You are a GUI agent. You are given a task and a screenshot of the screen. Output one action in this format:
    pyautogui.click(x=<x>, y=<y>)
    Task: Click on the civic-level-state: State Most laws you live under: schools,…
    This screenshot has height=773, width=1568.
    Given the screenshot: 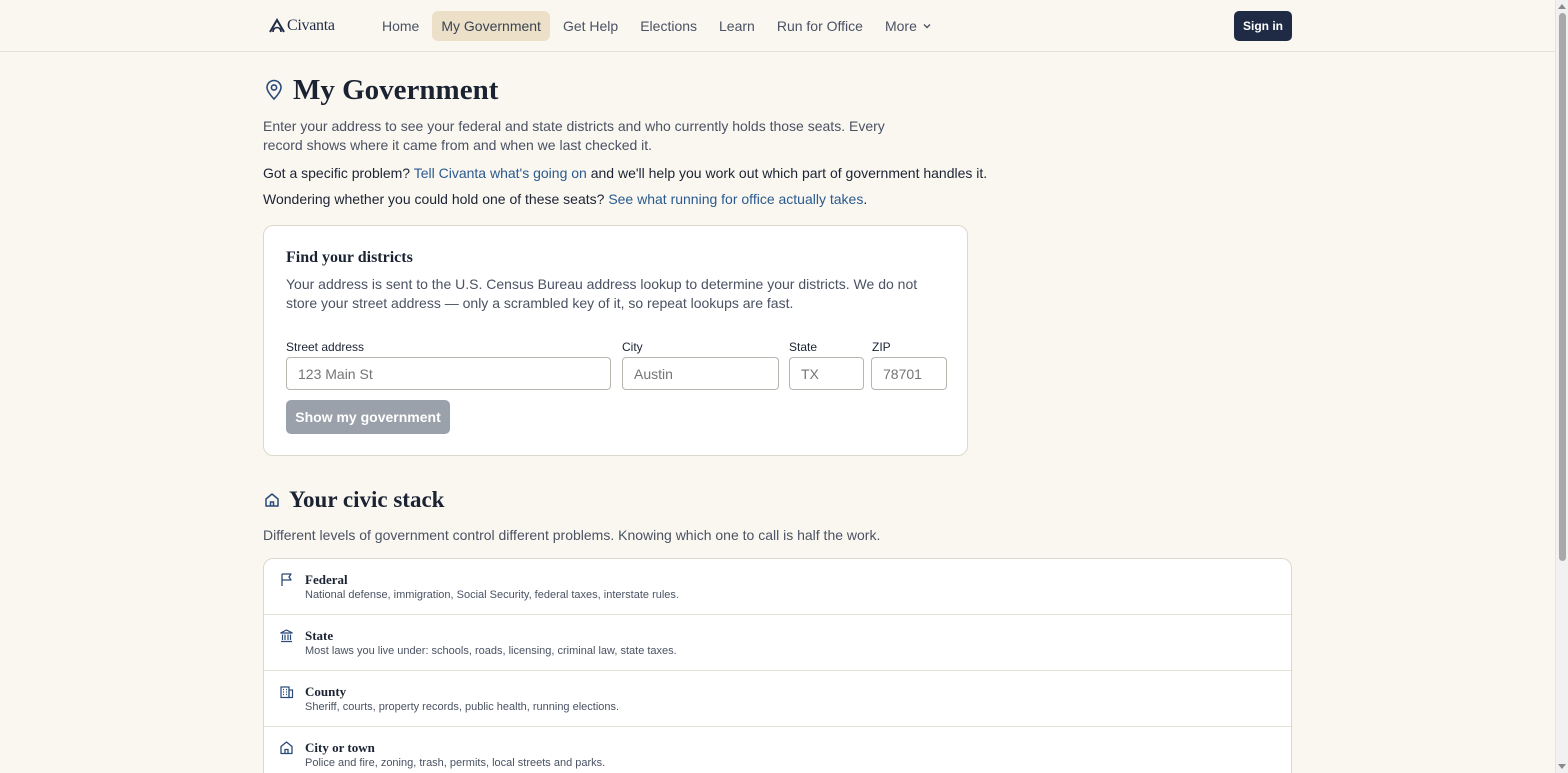 What is the action you would take?
    pyautogui.click(x=777, y=643)
    